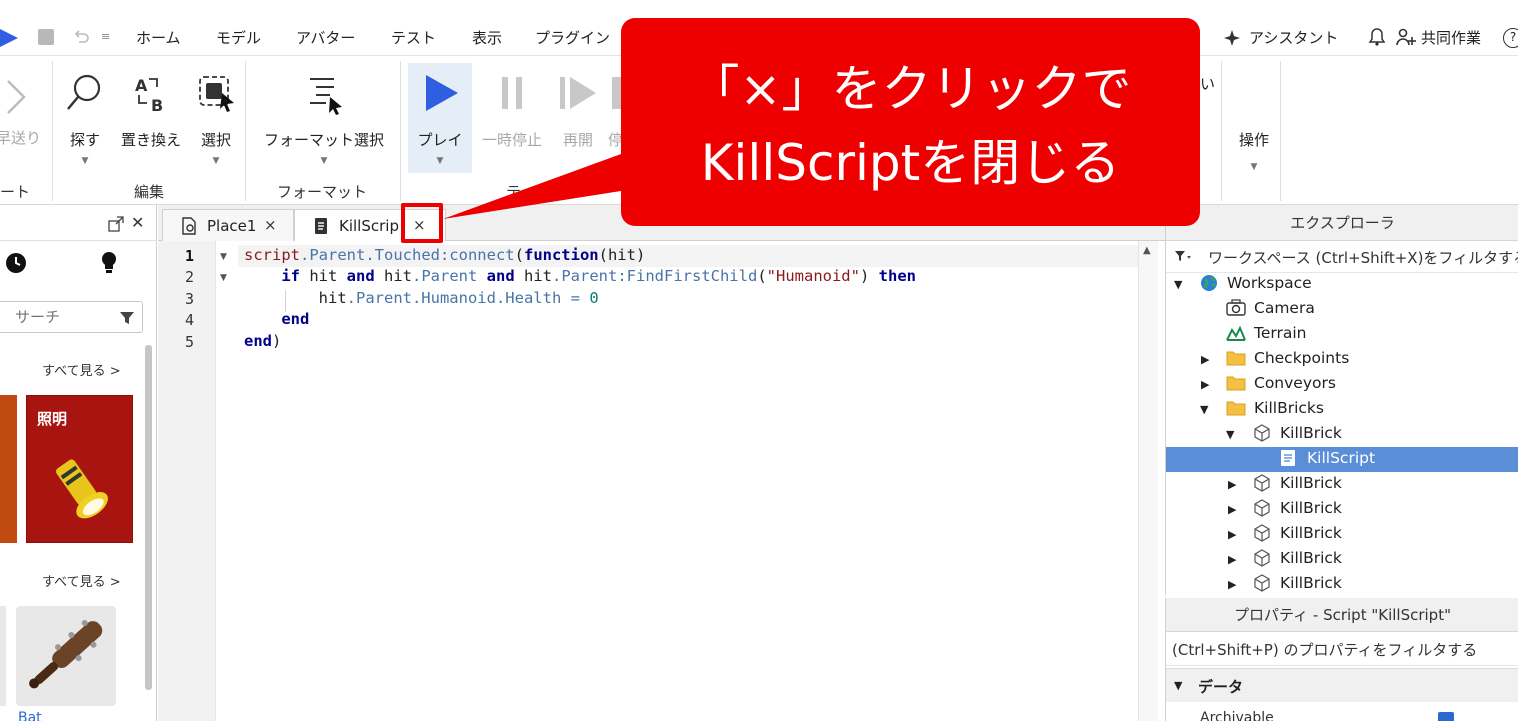 The height and width of the screenshot is (721, 1518). What do you see at coordinates (1236, 307) in the screenshot?
I see `camera-icon` at bounding box center [1236, 307].